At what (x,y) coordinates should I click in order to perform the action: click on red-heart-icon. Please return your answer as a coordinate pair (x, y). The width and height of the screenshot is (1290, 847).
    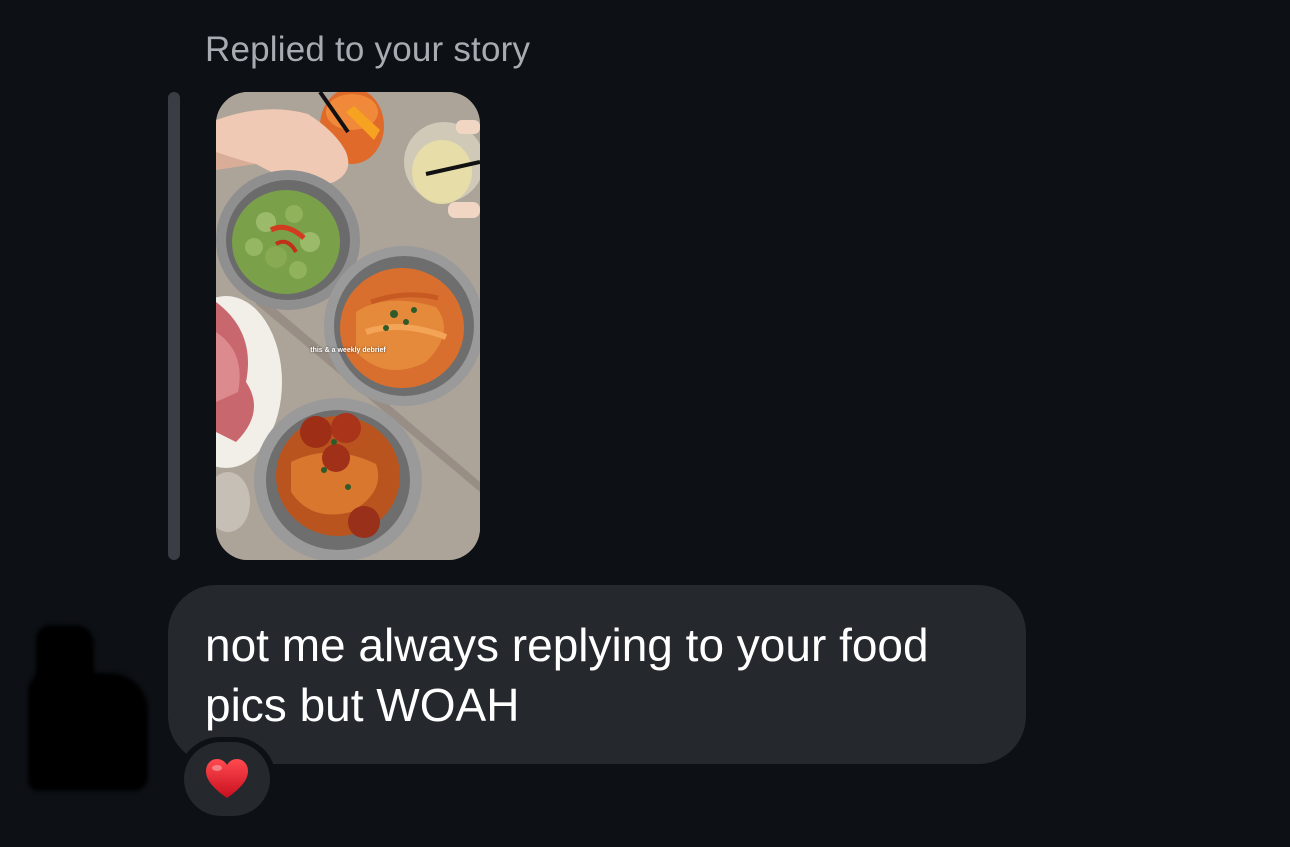
    Looking at the image, I should click on (227, 778).